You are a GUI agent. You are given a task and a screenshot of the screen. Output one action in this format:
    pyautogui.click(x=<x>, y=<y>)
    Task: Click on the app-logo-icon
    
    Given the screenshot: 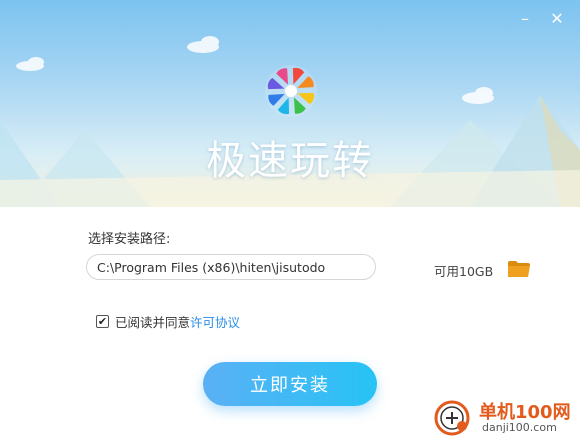 What is the action you would take?
    pyautogui.click(x=291, y=91)
    